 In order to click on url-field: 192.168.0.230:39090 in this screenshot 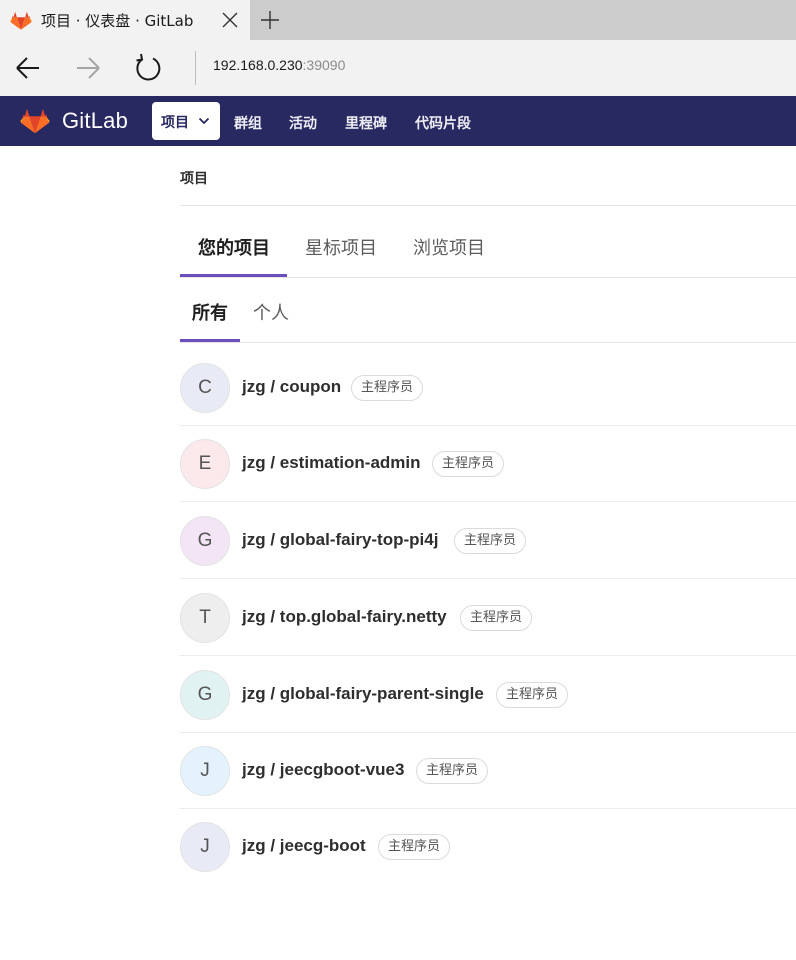, I will do `click(279, 65)`.